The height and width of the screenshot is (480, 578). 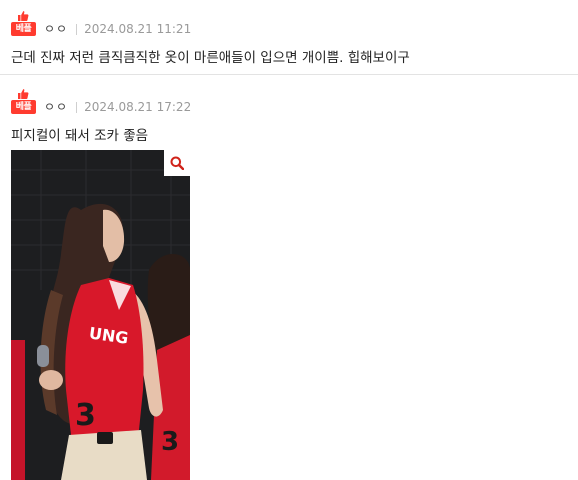 What do you see at coordinates (85, 415) in the screenshot?
I see `jersey-number-left: 3` at bounding box center [85, 415].